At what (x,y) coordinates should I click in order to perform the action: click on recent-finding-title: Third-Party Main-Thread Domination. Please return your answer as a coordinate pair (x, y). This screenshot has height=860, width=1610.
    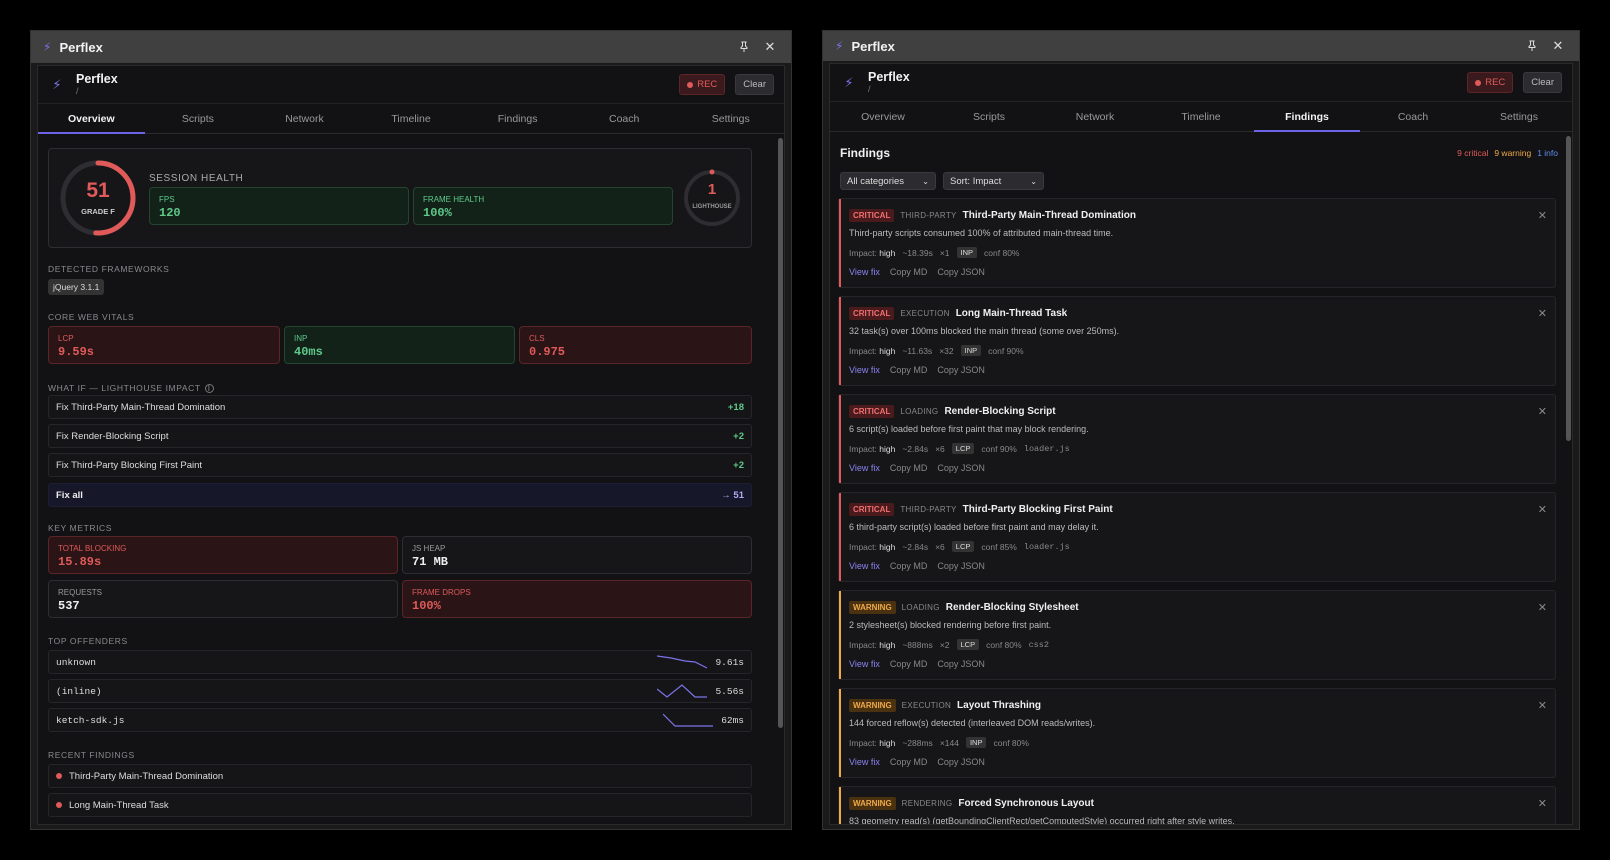
    Looking at the image, I should click on (146, 776).